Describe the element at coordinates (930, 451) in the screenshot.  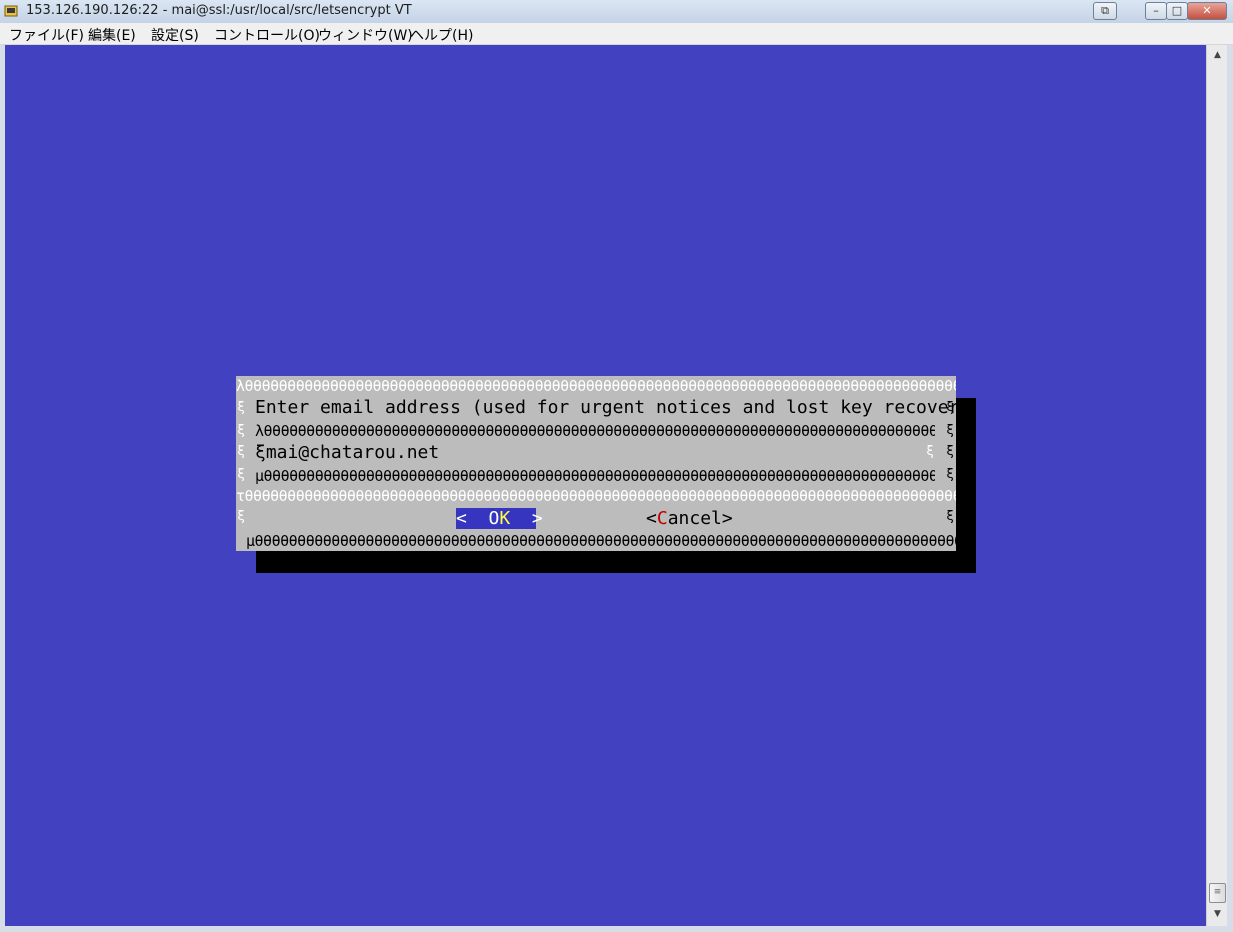
I see `input-right-edge: ξ` at that location.